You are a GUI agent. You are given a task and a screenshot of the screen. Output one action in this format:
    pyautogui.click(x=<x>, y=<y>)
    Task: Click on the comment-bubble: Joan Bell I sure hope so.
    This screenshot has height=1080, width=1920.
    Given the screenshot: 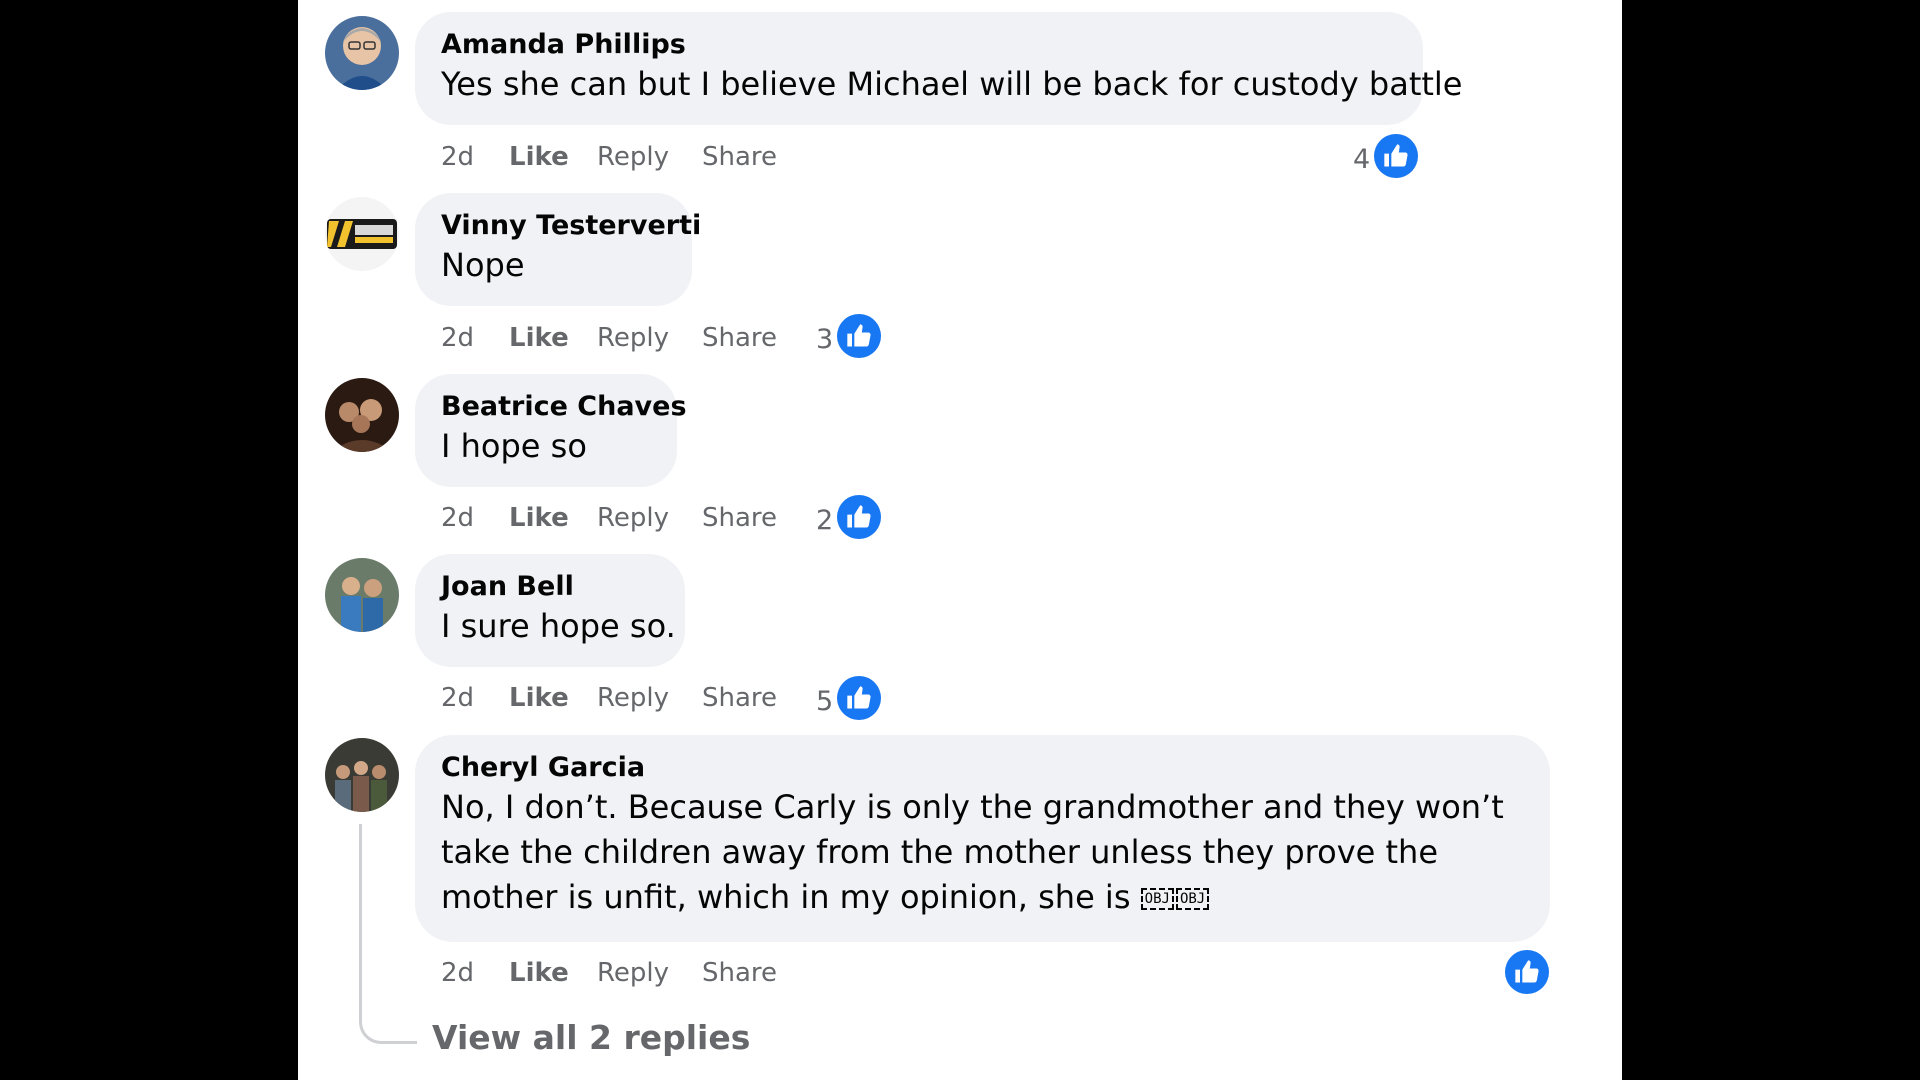 What is the action you would take?
    pyautogui.click(x=550, y=610)
    